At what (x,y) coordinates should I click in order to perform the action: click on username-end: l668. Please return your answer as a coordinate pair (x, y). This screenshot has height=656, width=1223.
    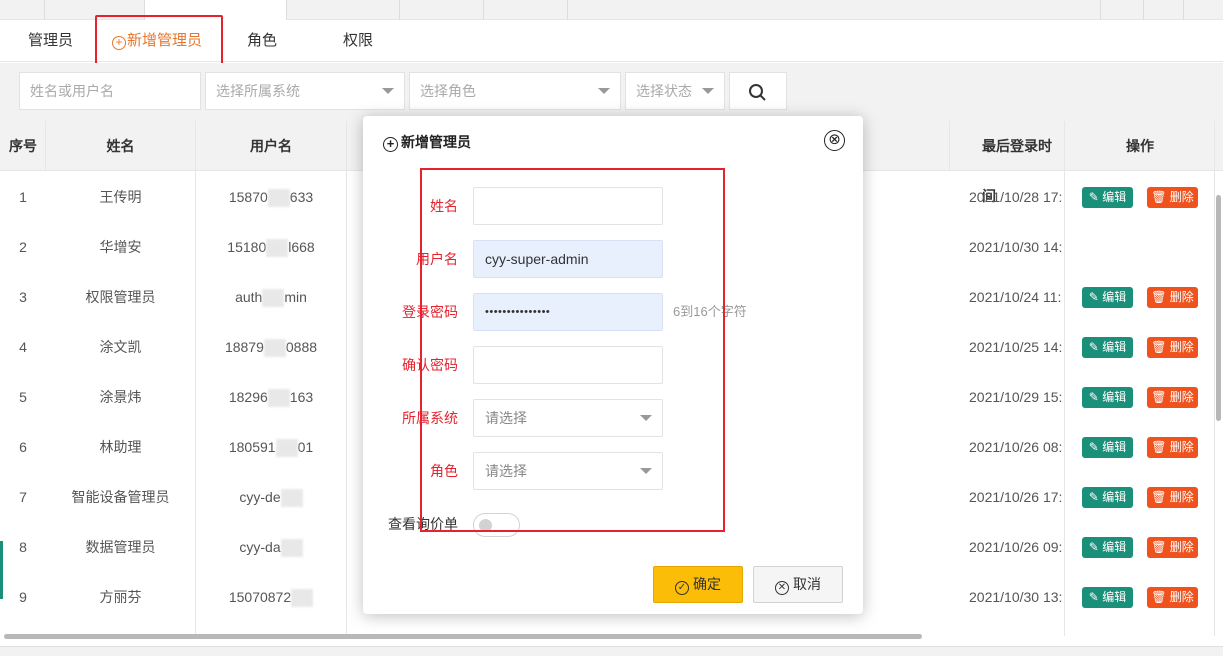
    Looking at the image, I should click on (301, 247).